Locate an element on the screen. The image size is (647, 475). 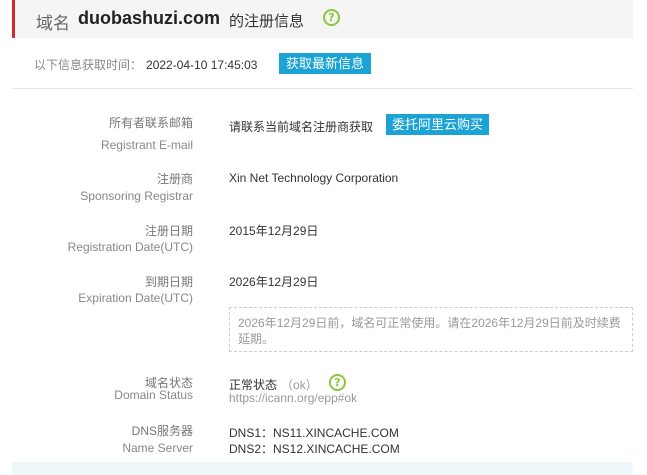
divider is located at coordinates (322, 88).